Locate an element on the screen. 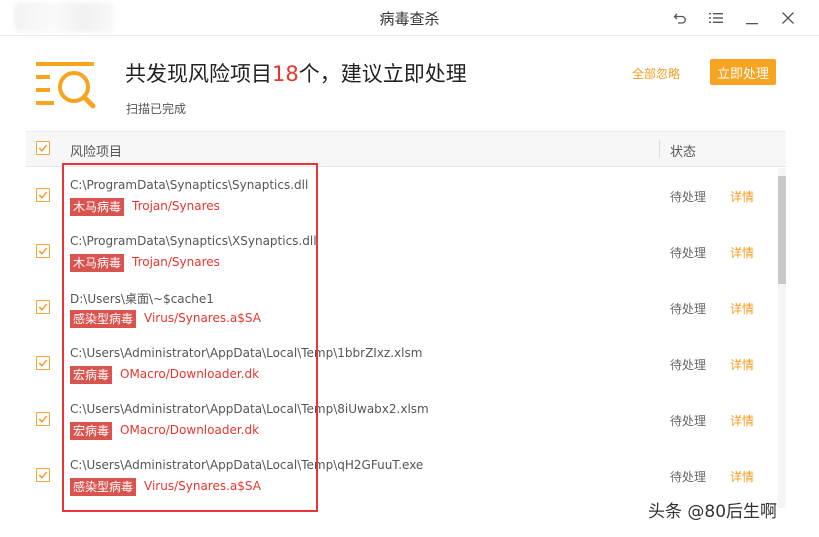 Image resolution: width=819 pixels, height=537 pixels. column-header-item: 风险项目 is located at coordinates (96, 152).